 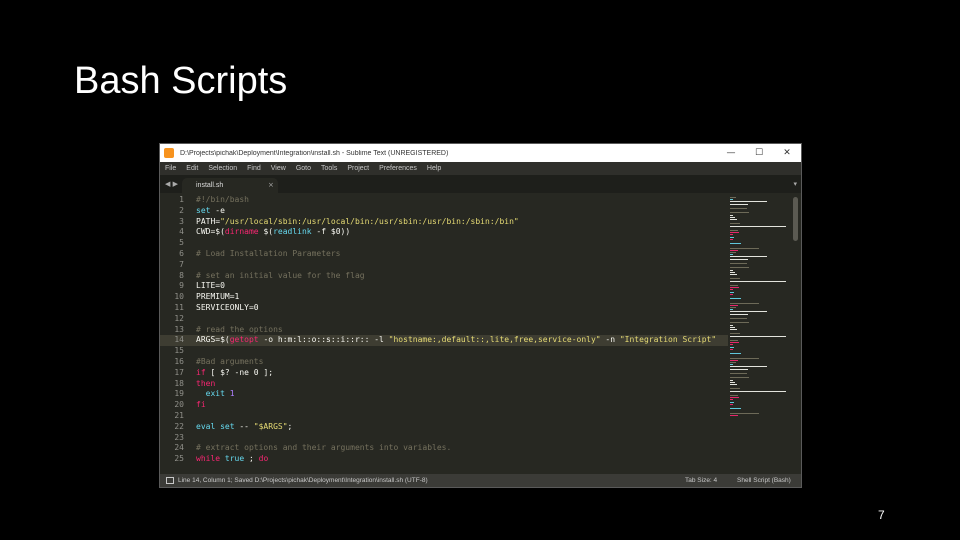 What do you see at coordinates (215, 394) in the screenshot?
I see `code-line: exit 1` at bounding box center [215, 394].